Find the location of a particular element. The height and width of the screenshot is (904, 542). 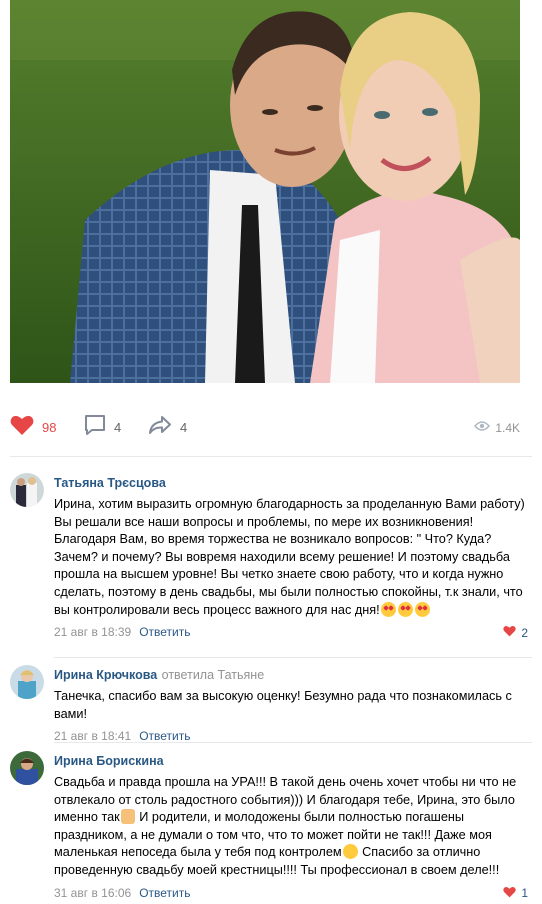

eye-icon is located at coordinates (482, 427).